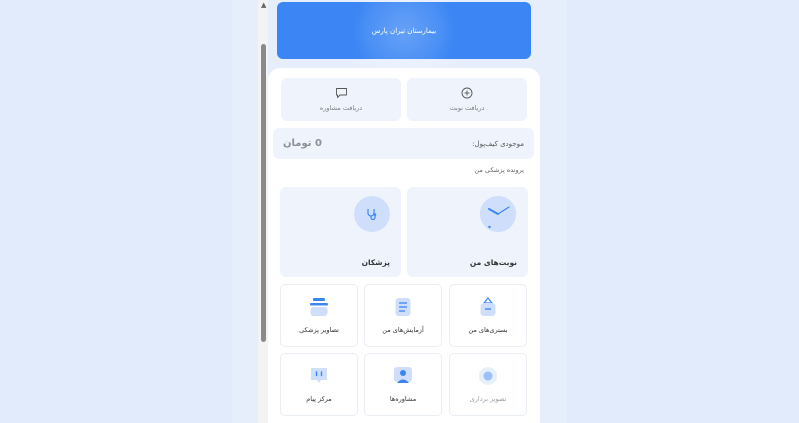 Image resolution: width=799 pixels, height=423 pixels. I want to click on hospital-banner: بیمارستان تیران پارس, so click(404, 30).